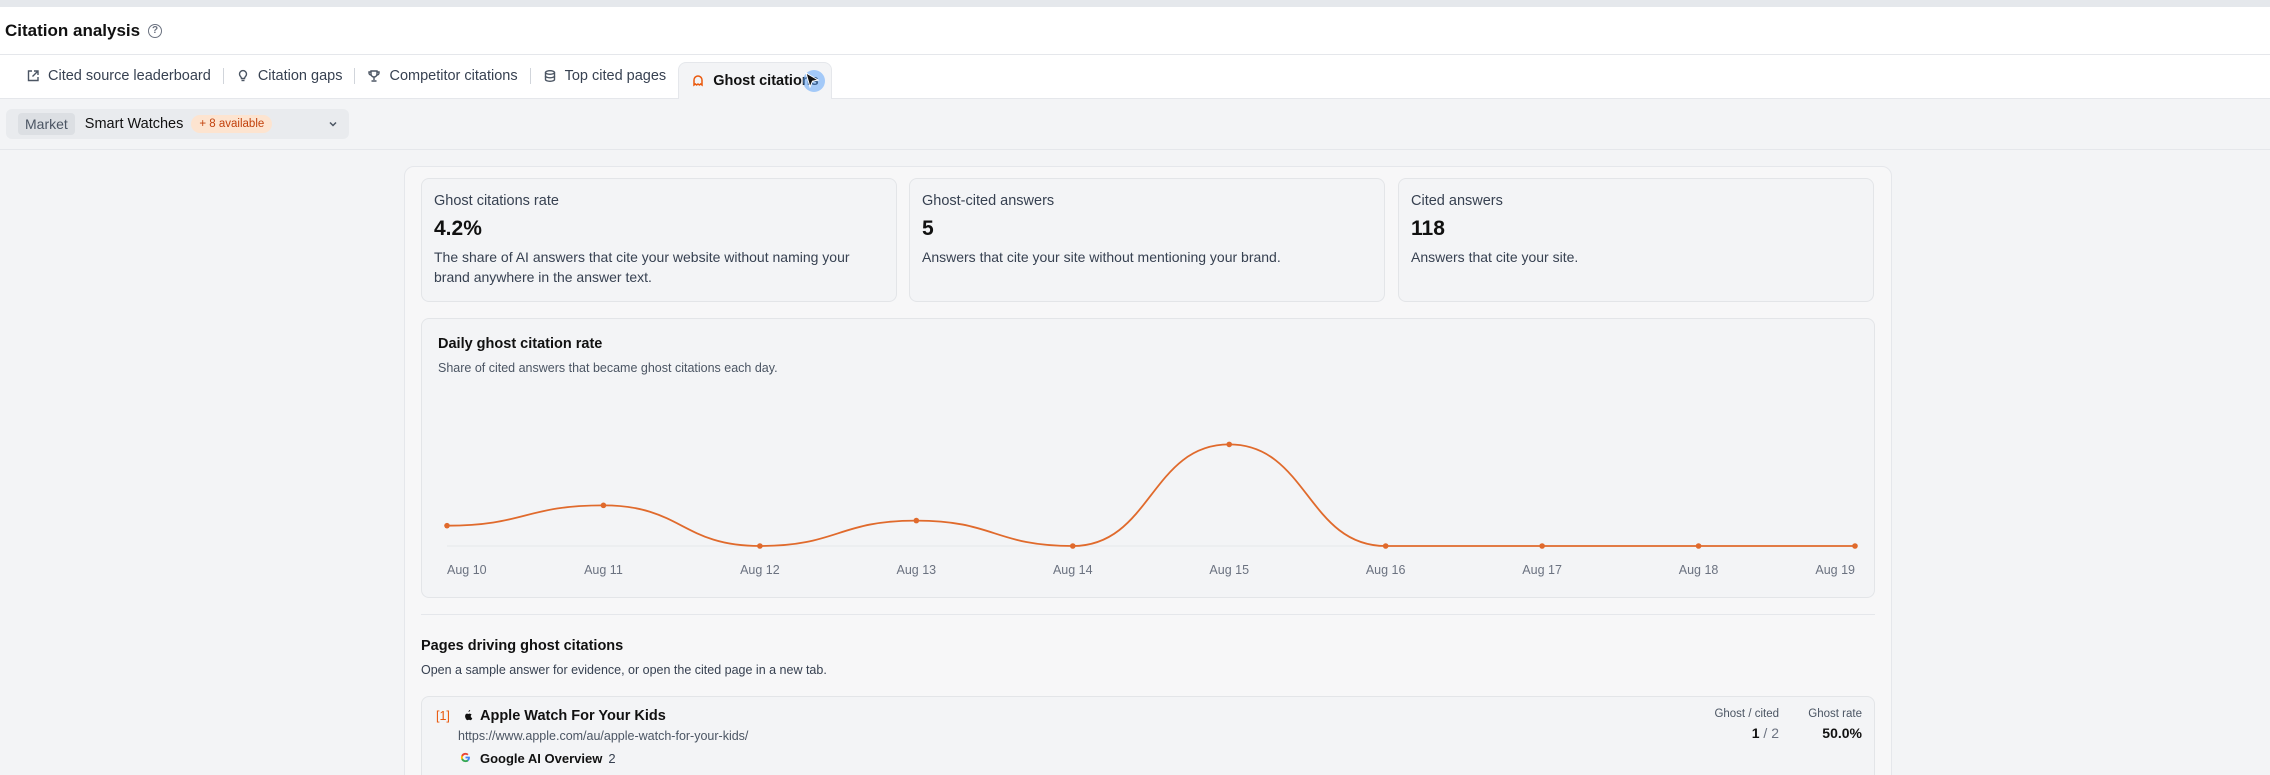  I want to click on metric-description: Answers that cite your site., so click(1495, 257).